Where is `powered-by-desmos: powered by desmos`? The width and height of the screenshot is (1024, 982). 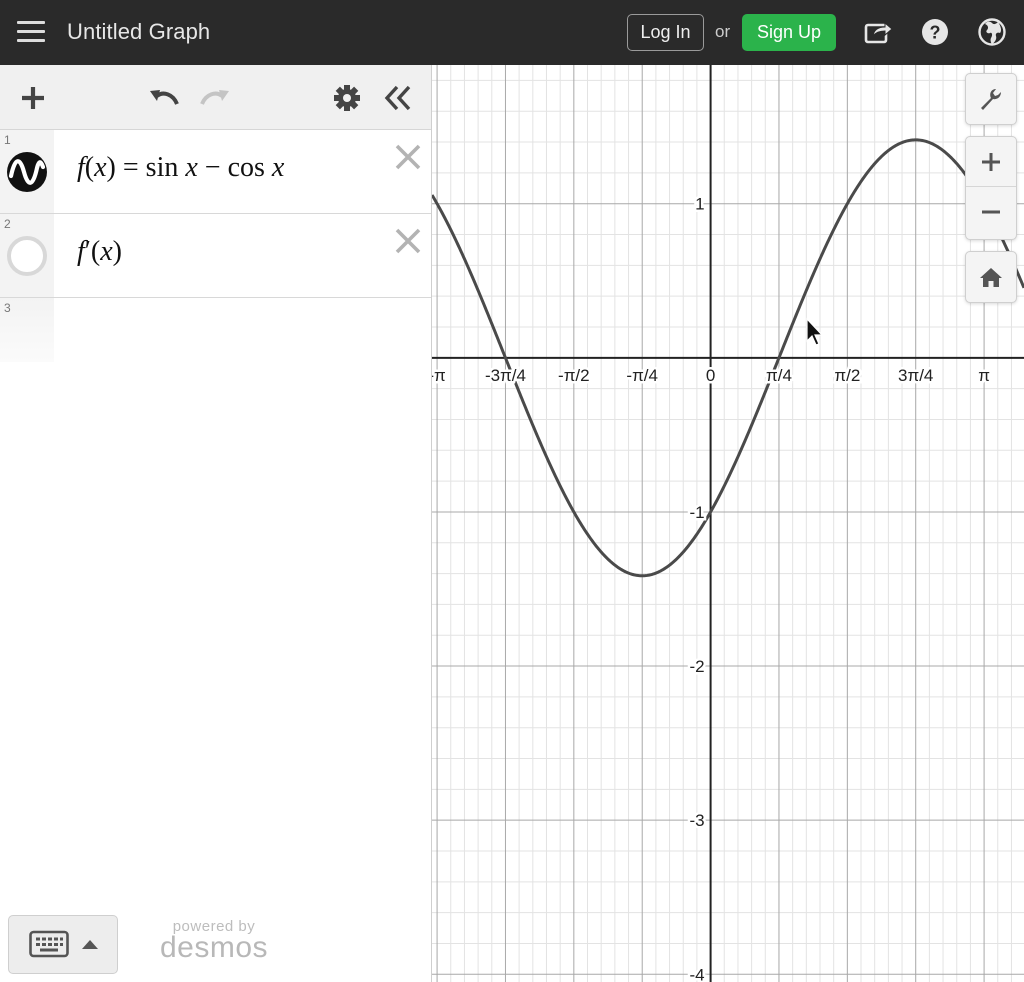 powered-by-desmos: powered by desmos is located at coordinates (214, 941).